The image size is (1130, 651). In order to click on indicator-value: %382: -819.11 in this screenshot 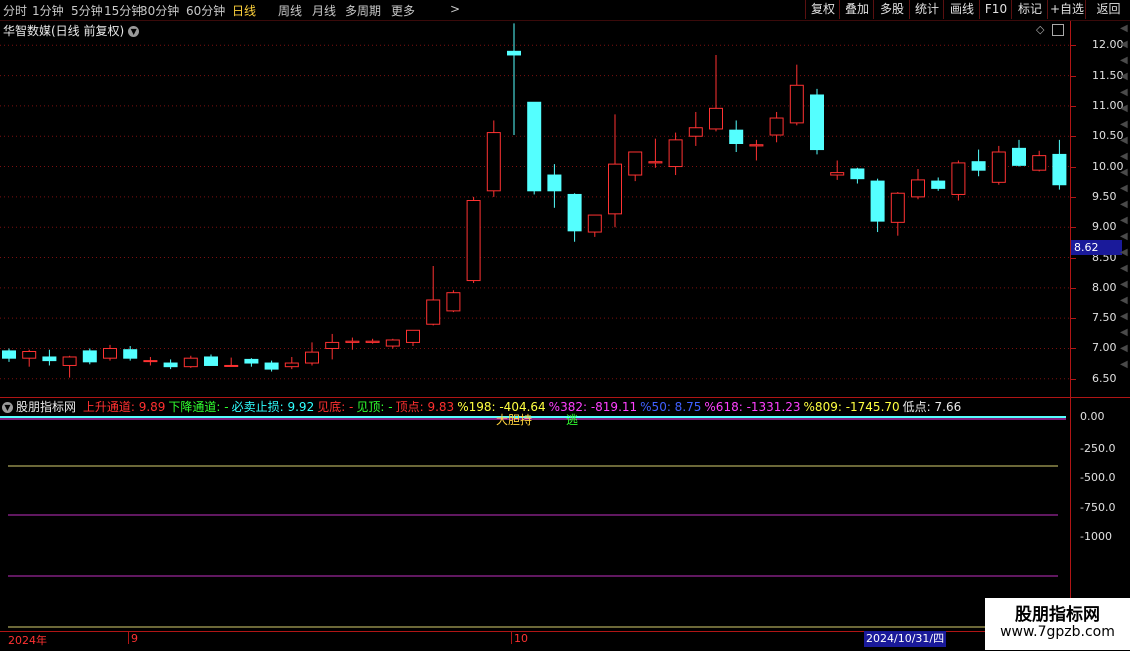, I will do `click(593, 407)`.